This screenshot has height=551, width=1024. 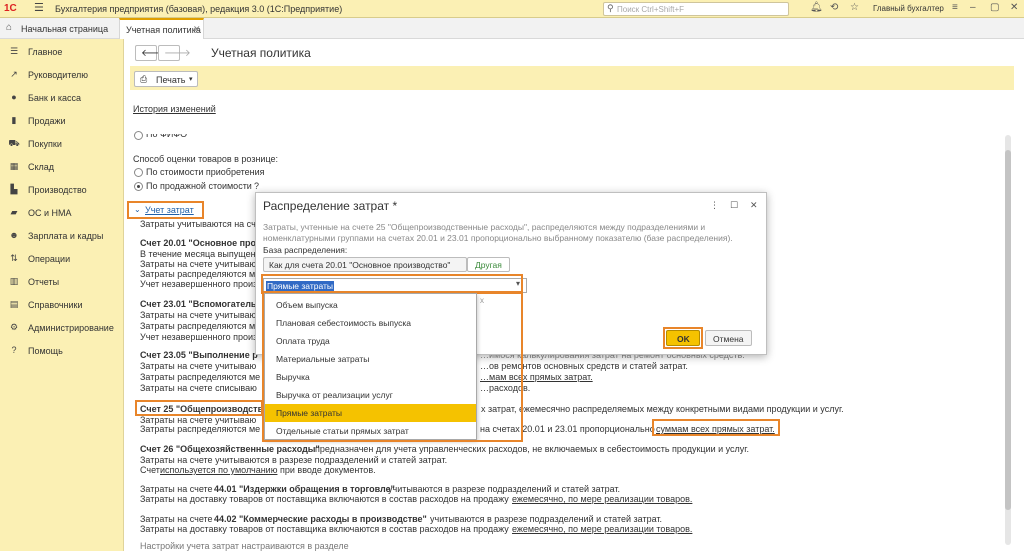 I want to click on sidebar-item-production: ▙ Производство, so click(x=62, y=190).